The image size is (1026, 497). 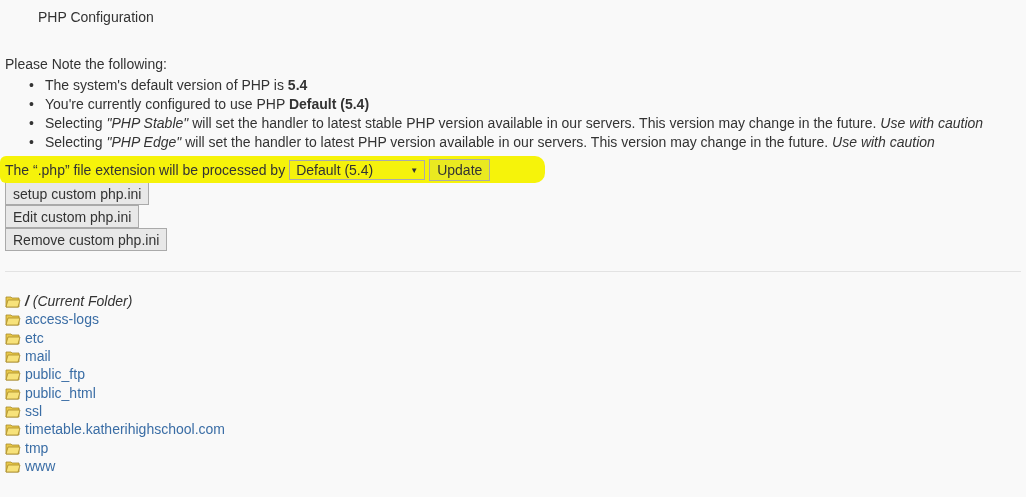 I want to click on handler-label: The “.php” file extension will be processed by, so click(x=145, y=170).